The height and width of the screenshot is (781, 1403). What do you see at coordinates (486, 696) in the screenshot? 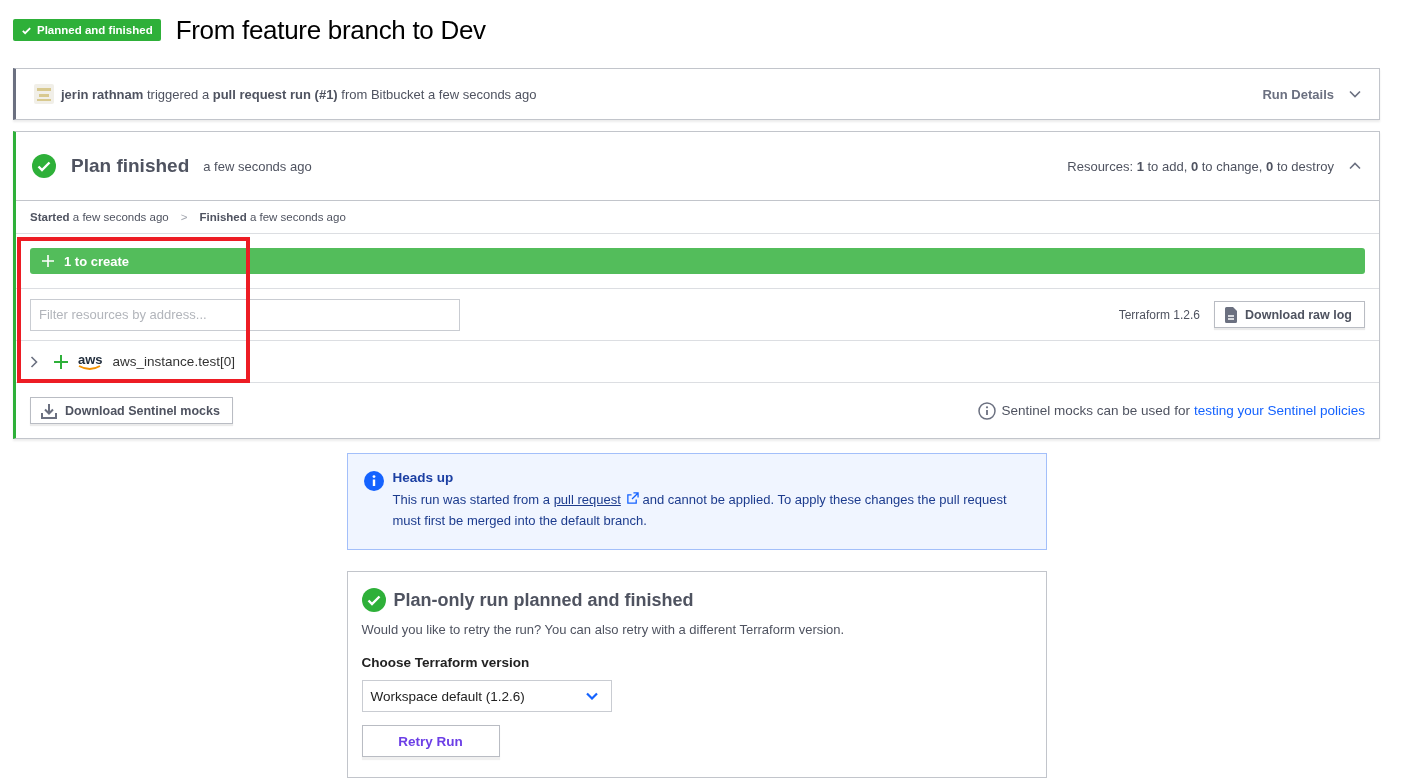
I see `version-select: Workspace default (1.2.6)` at bounding box center [486, 696].